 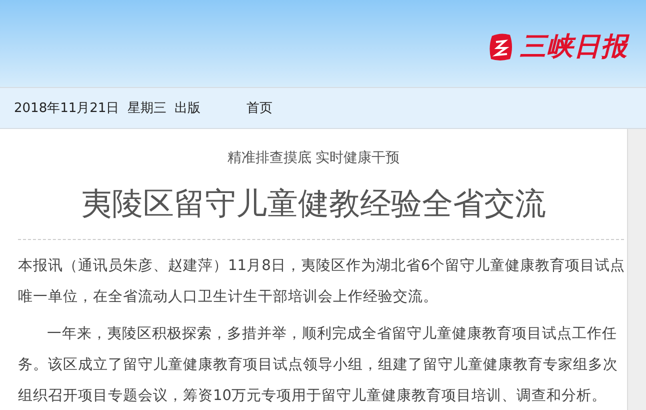 What do you see at coordinates (501, 47) in the screenshot?
I see `logo-icon` at bounding box center [501, 47].